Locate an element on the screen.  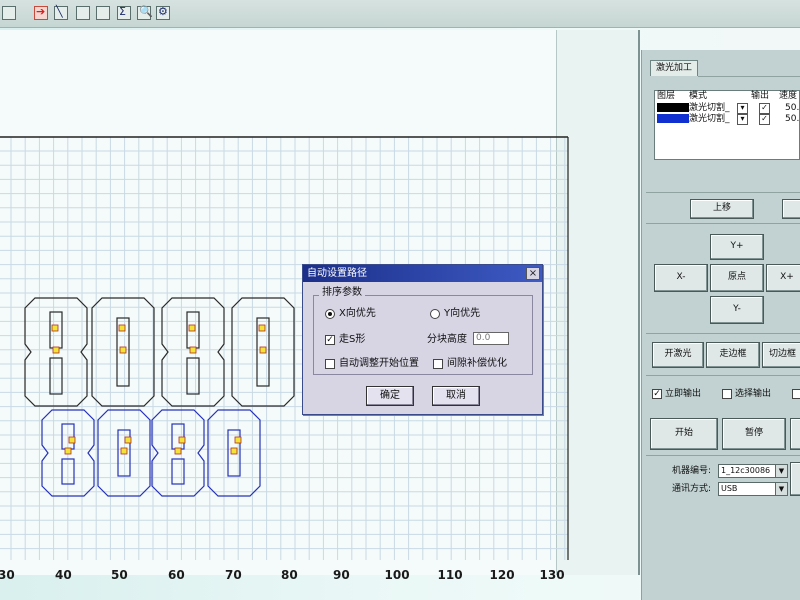
x-priority-radio is located at coordinates (330, 314).